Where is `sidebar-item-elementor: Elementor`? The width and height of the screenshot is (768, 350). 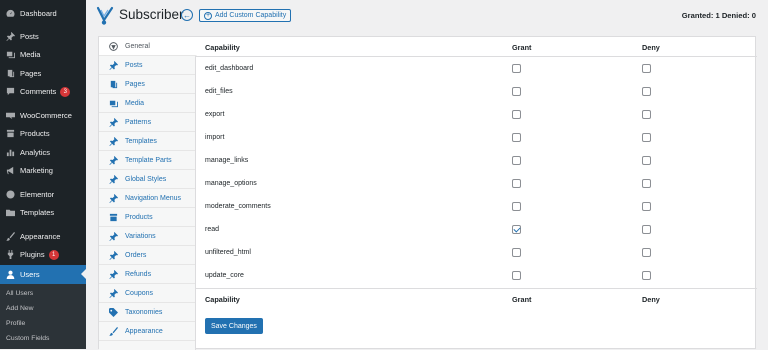 sidebar-item-elementor: Elementor is located at coordinates (43, 194).